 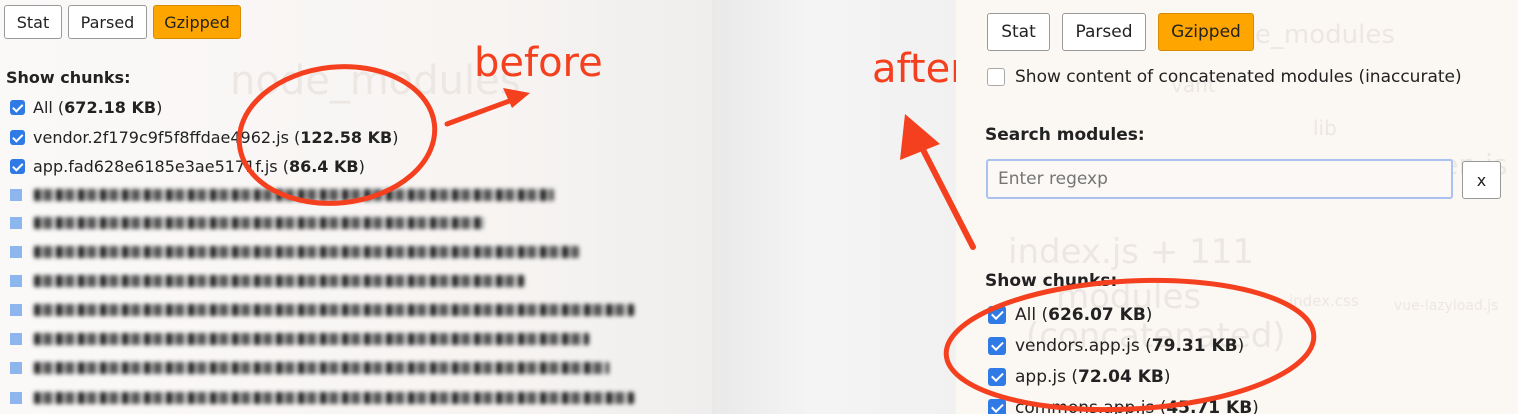 I want to click on chunk-row: vendors.app.js (79.31 KB), so click(x=1116, y=346).